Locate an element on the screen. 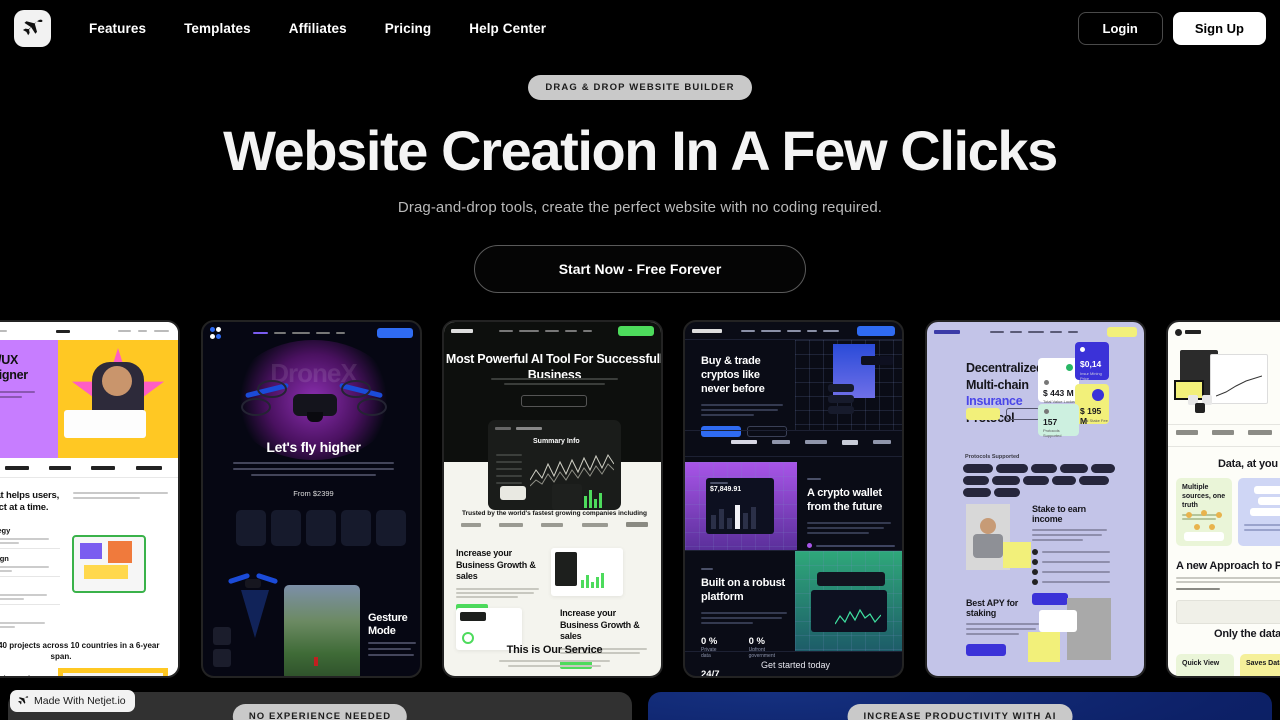 The image size is (1280, 720). template-card-data-platform: Data, at you Multiple sources, one truth is located at coordinates (1223, 499).